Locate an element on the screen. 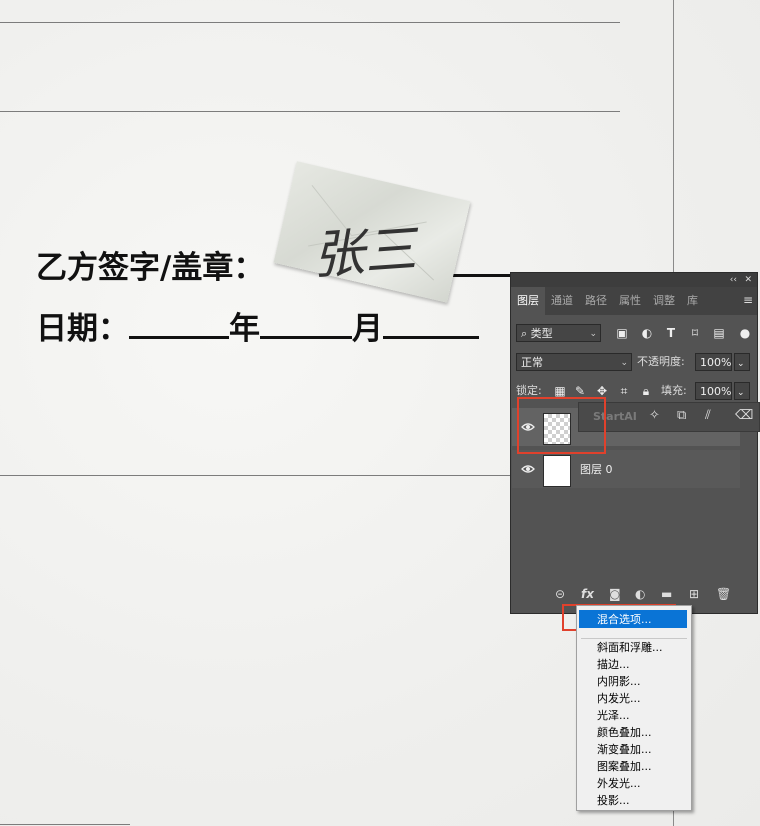 This screenshot has height=826, width=760. delete-layer-icon: 🗑︎ is located at coordinates (723, 594).